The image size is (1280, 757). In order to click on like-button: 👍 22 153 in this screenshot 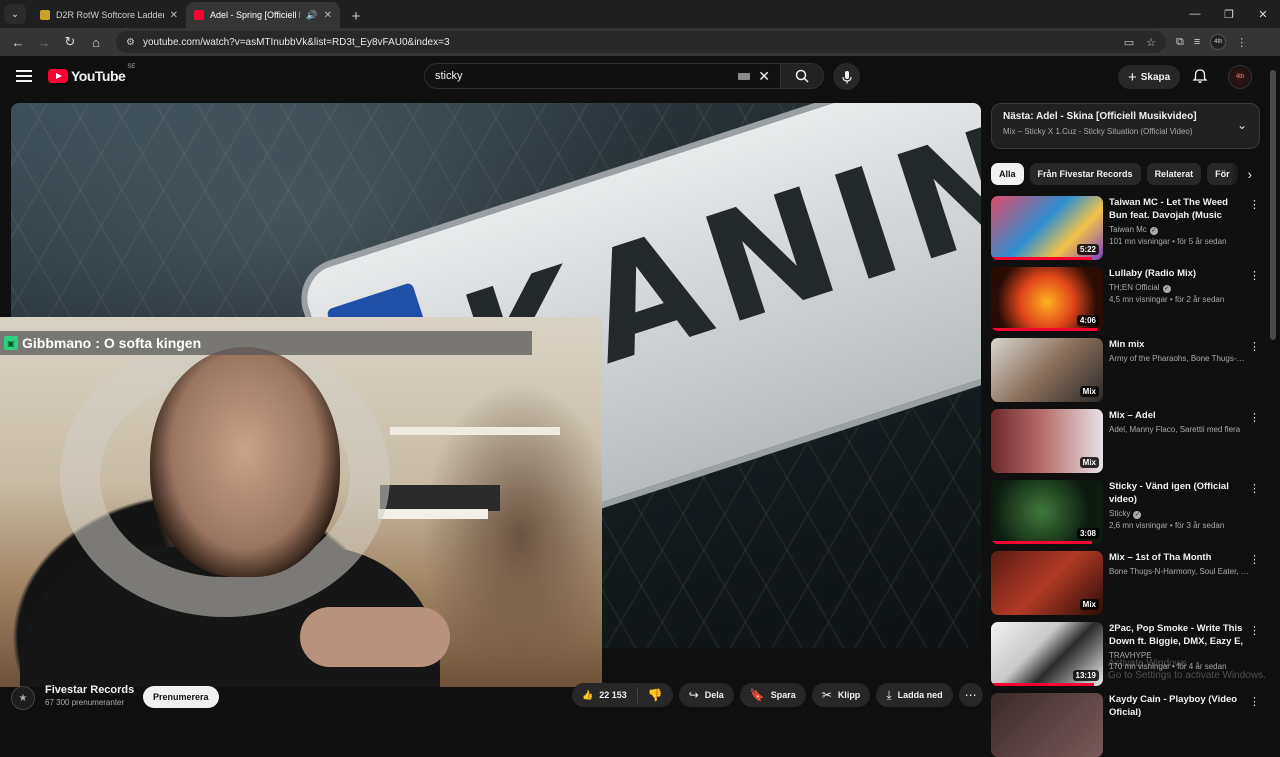, I will do `click(605, 695)`.